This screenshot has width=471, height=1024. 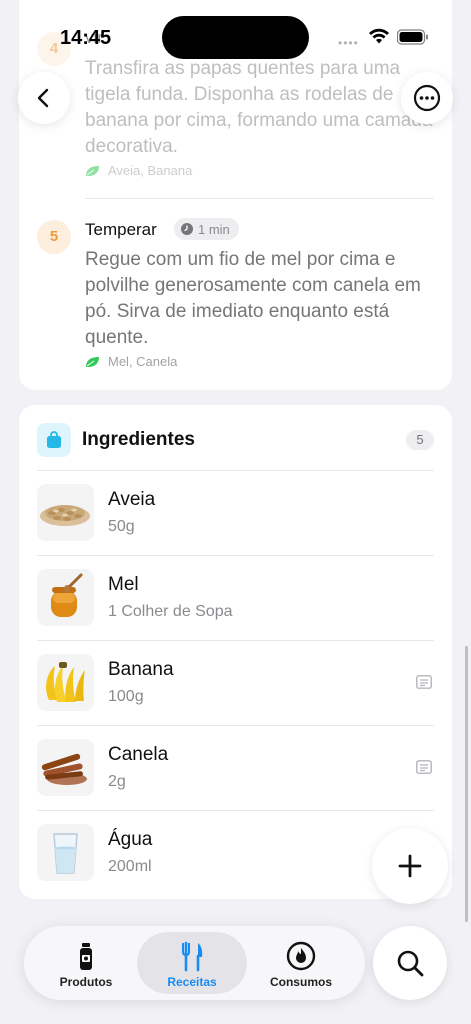 What do you see at coordinates (65, 767) in the screenshot?
I see `ingredient-thumbnail-cinnamon` at bounding box center [65, 767].